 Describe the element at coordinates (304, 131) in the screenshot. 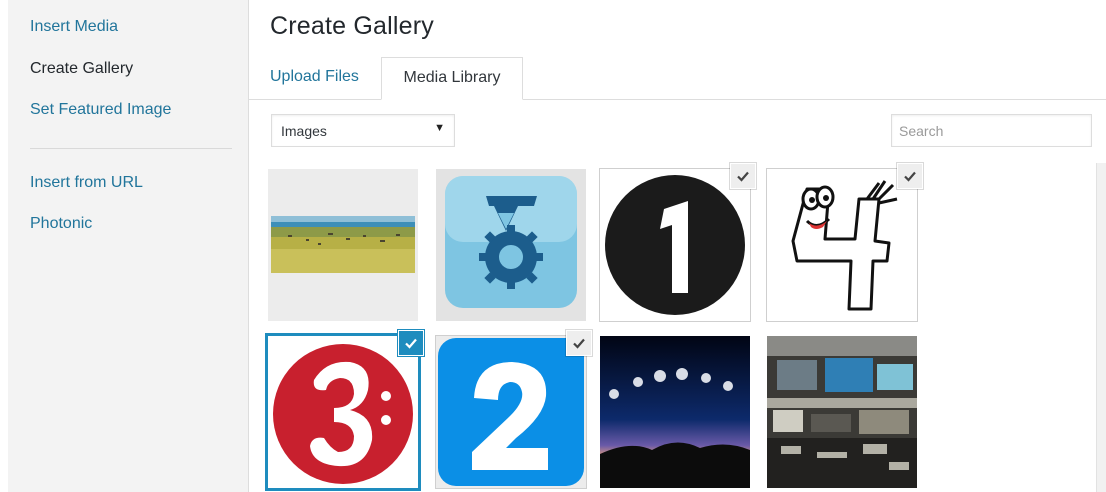

I see `filter-selected-value: Images` at that location.